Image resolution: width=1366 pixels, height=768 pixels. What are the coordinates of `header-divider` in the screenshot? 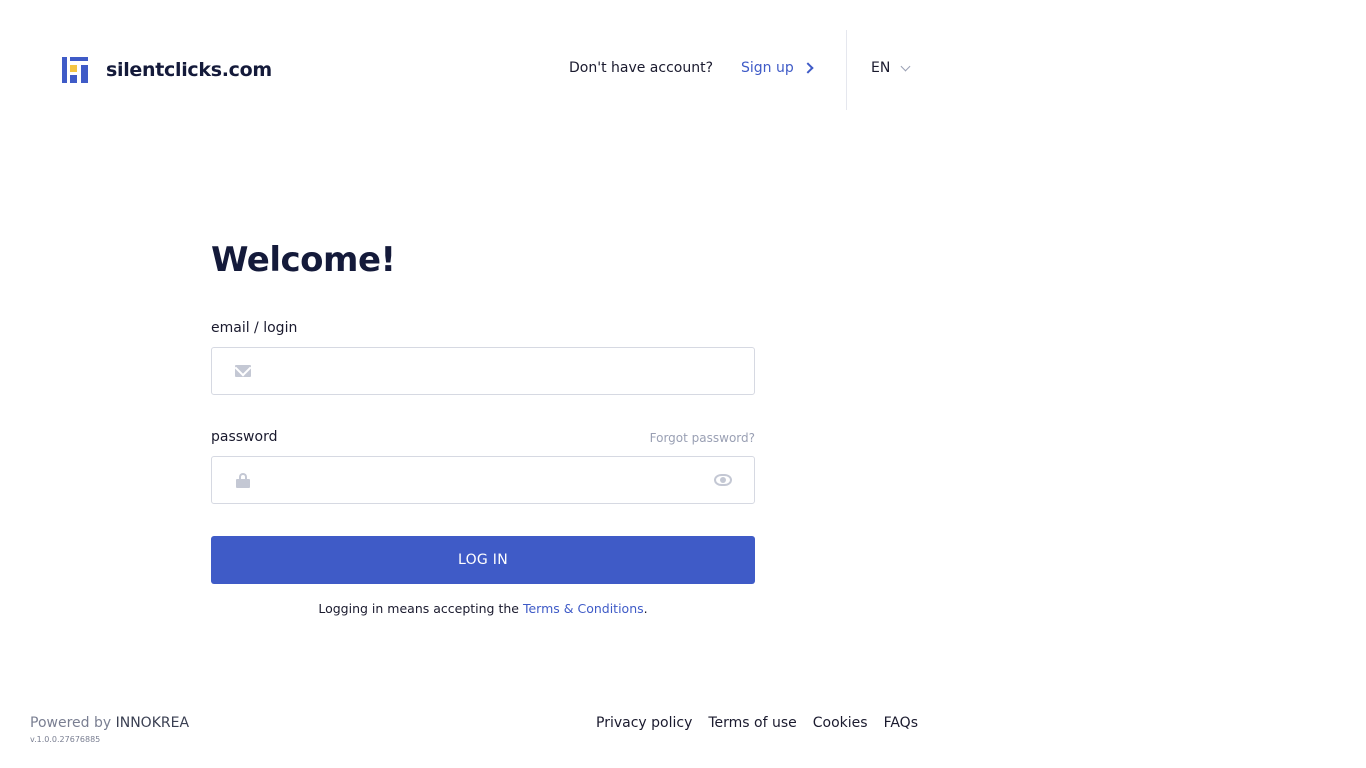 It's located at (846, 70).